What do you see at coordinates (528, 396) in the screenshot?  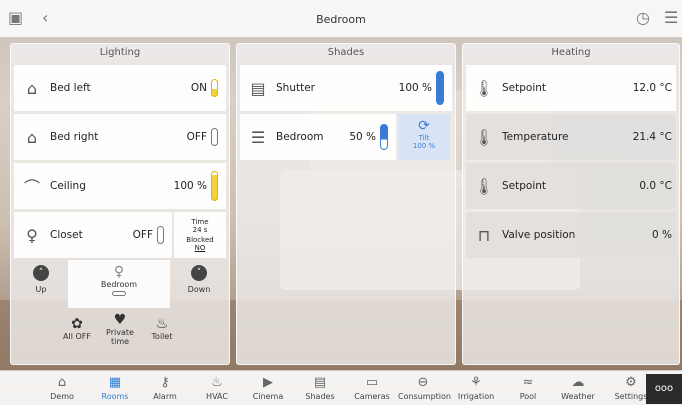 I see `nav-label: Pool` at bounding box center [528, 396].